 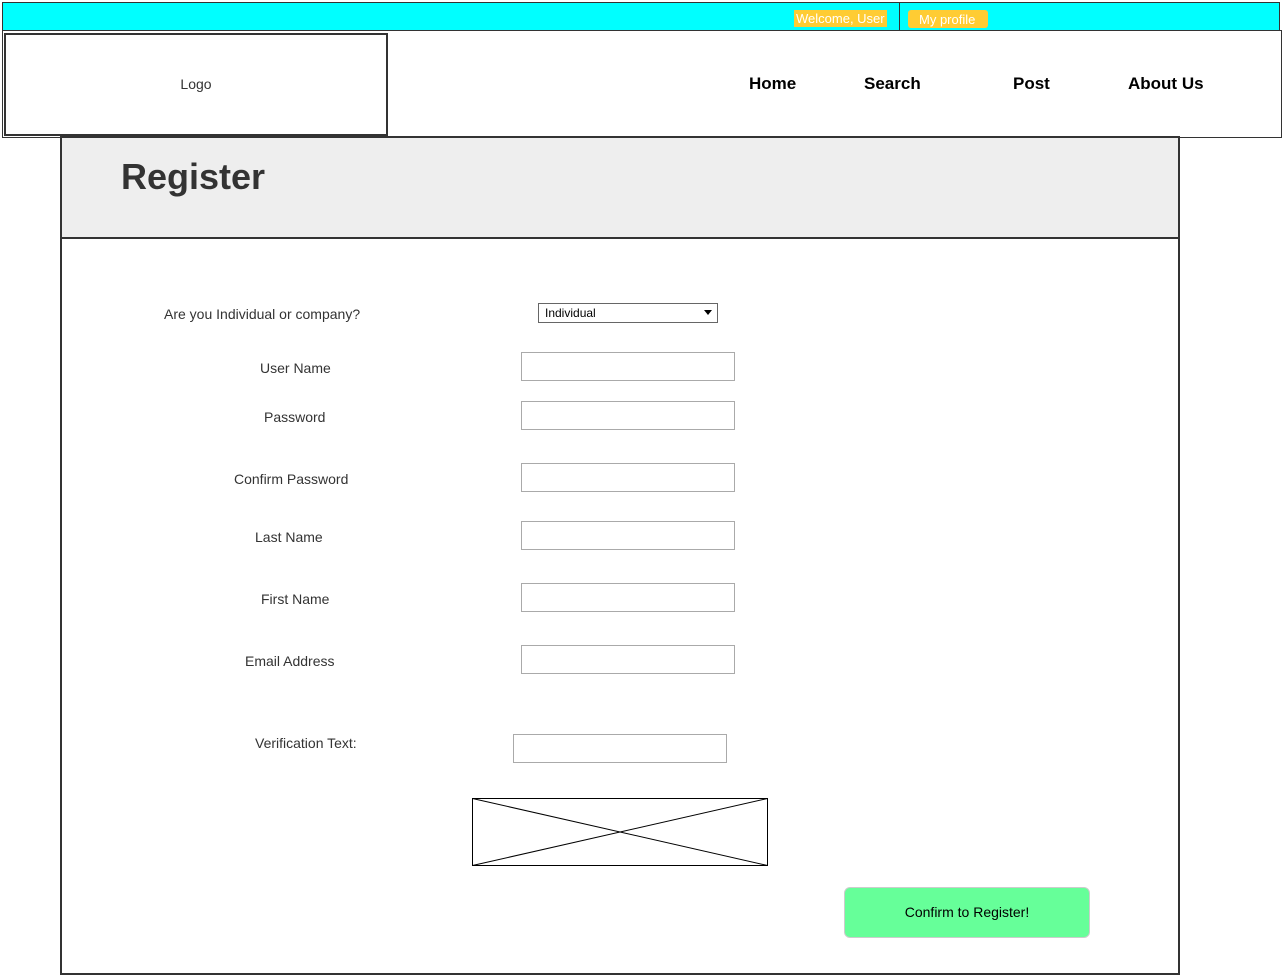 I want to click on nav-about-us: About Us, so click(x=1166, y=84).